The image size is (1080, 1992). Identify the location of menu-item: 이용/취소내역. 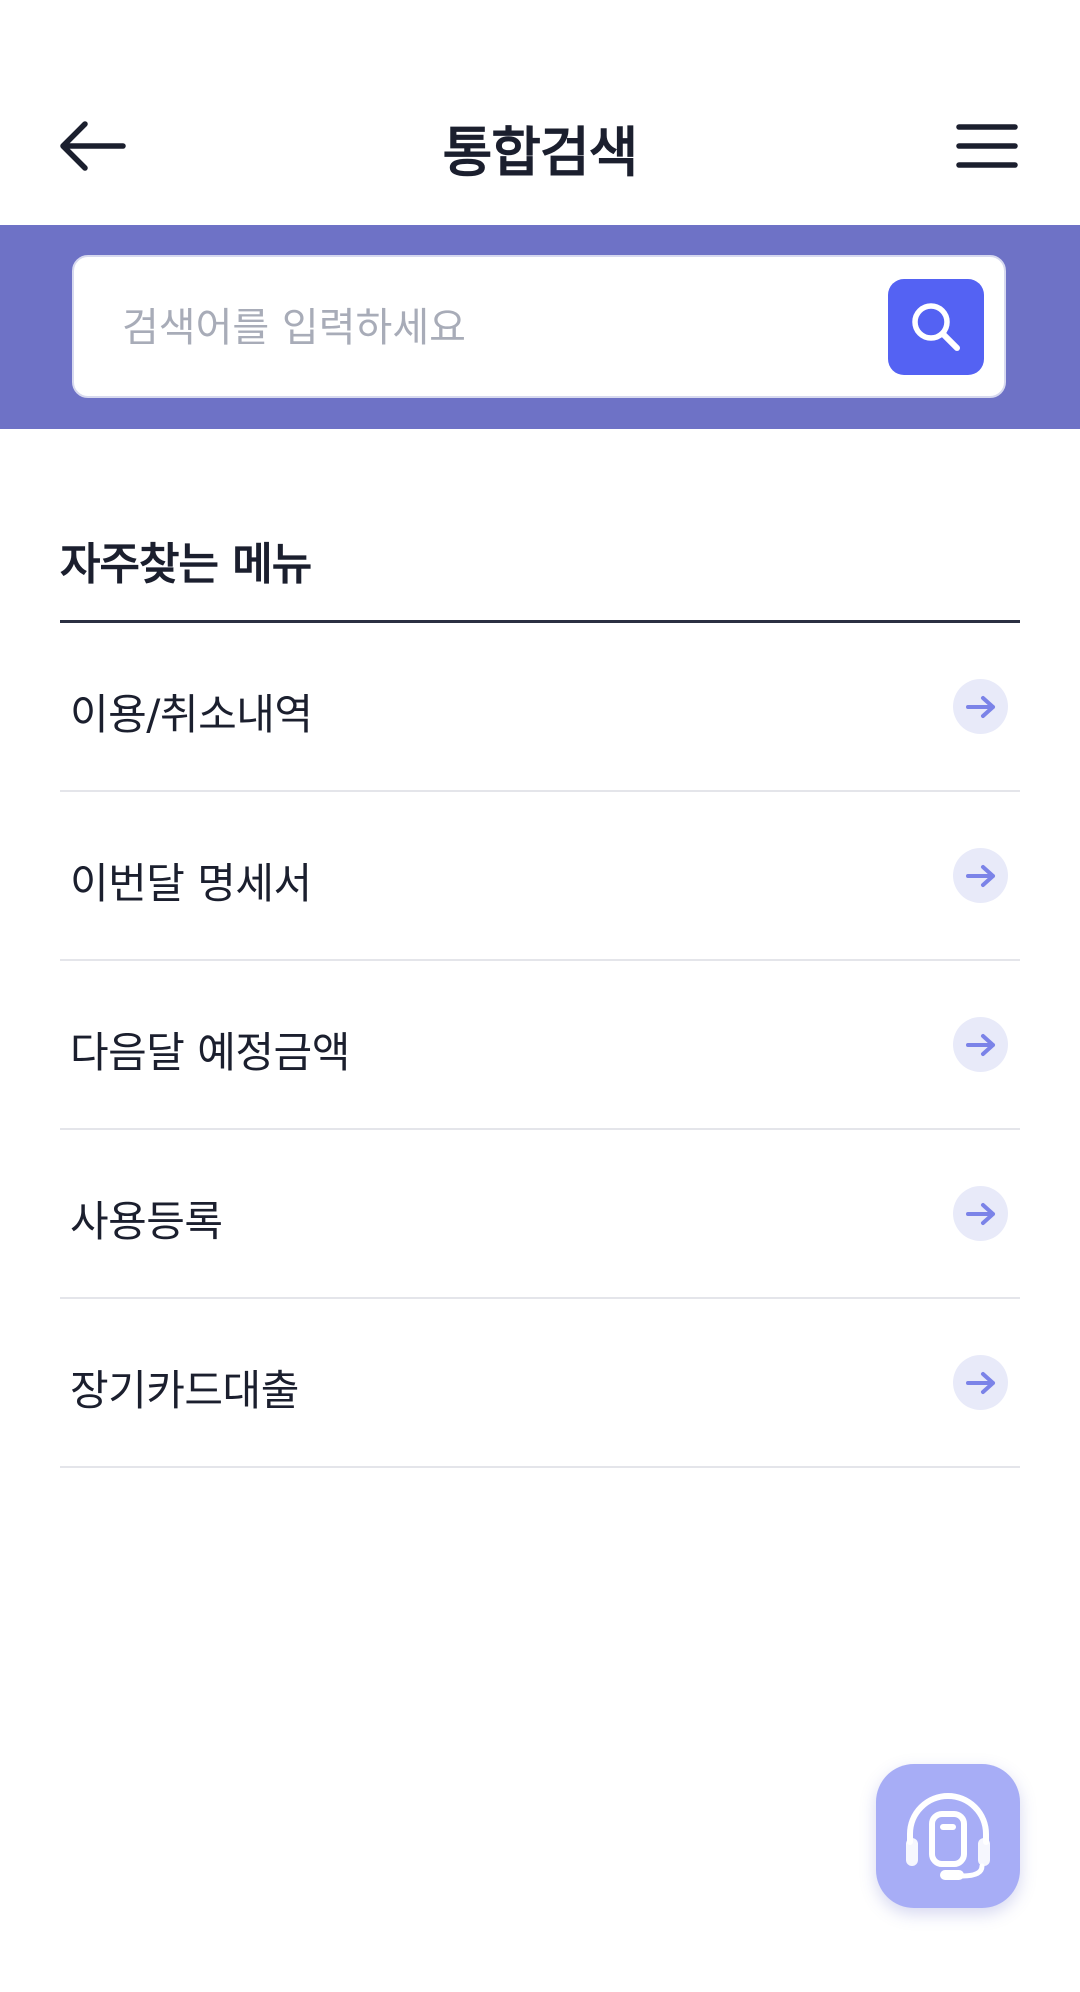
(540, 707).